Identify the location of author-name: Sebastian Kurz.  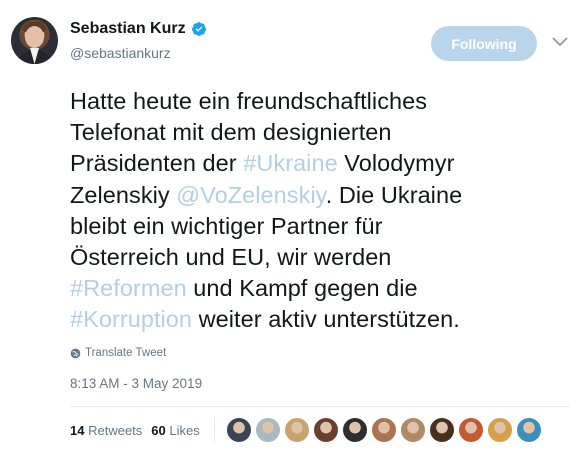
(128, 29).